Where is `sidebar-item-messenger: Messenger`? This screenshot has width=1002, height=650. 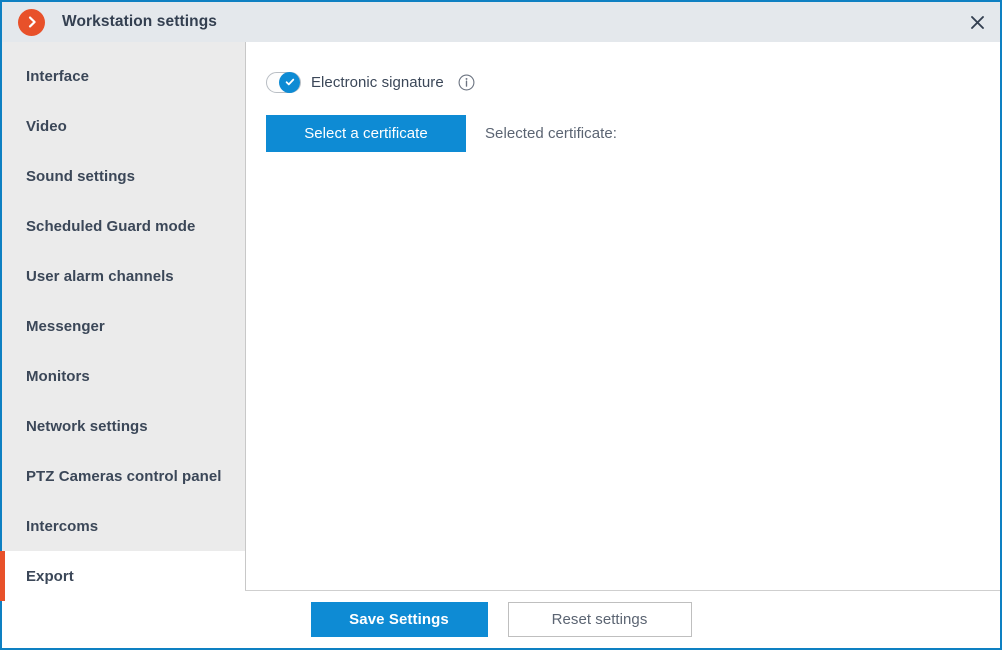
sidebar-item-messenger: Messenger is located at coordinates (123, 326).